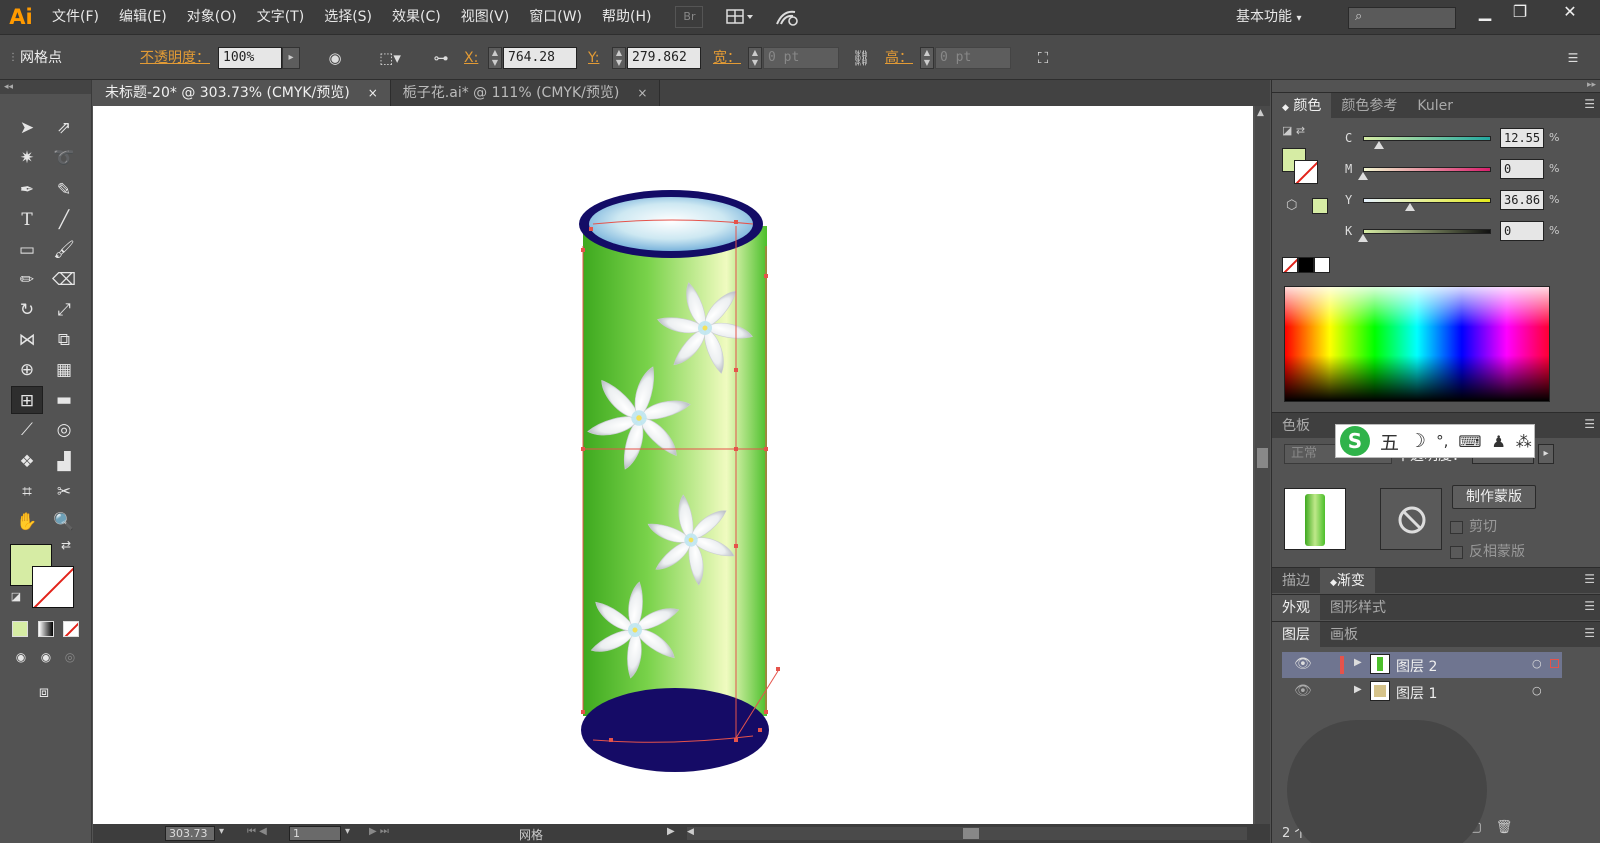 The height and width of the screenshot is (843, 1600). Describe the element at coordinates (348, 17) in the screenshot. I see `menu-select: 选择(S)` at that location.